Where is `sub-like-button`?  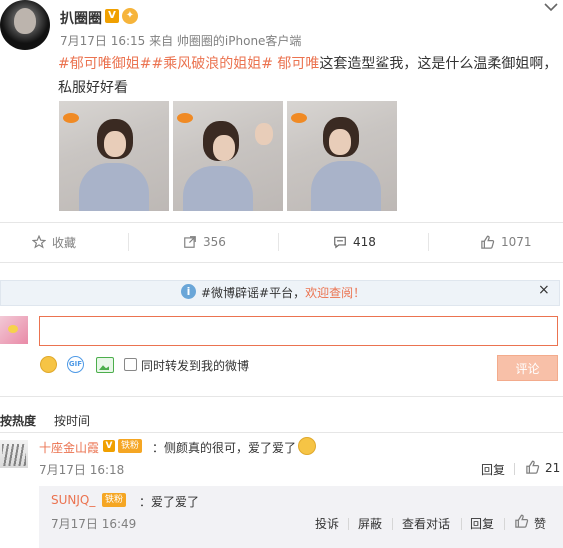 sub-like-button is located at coordinates (521, 521).